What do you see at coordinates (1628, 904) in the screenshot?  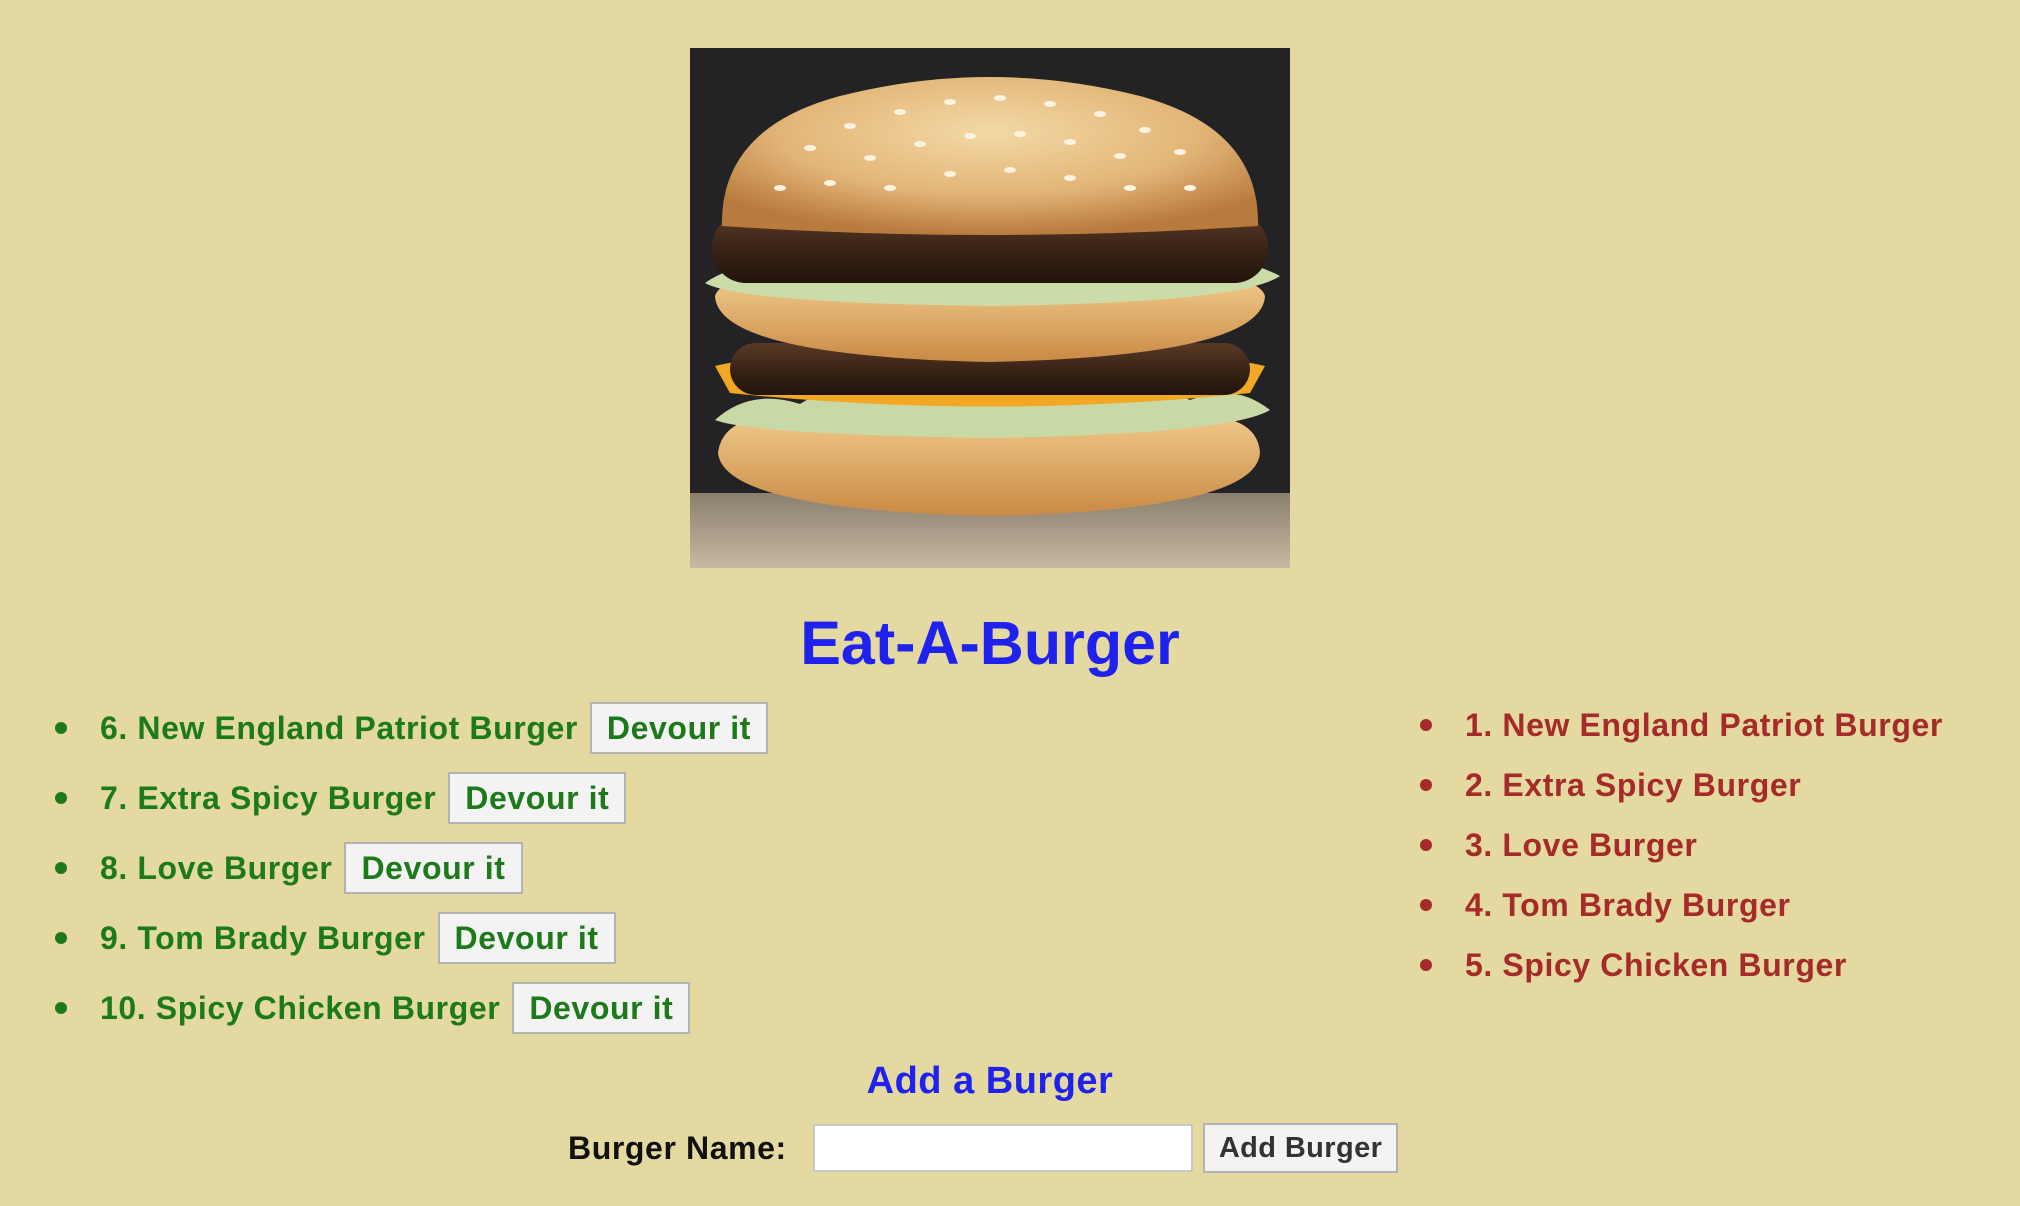 I see `burger-name: 4. Tom Brady Burger` at bounding box center [1628, 904].